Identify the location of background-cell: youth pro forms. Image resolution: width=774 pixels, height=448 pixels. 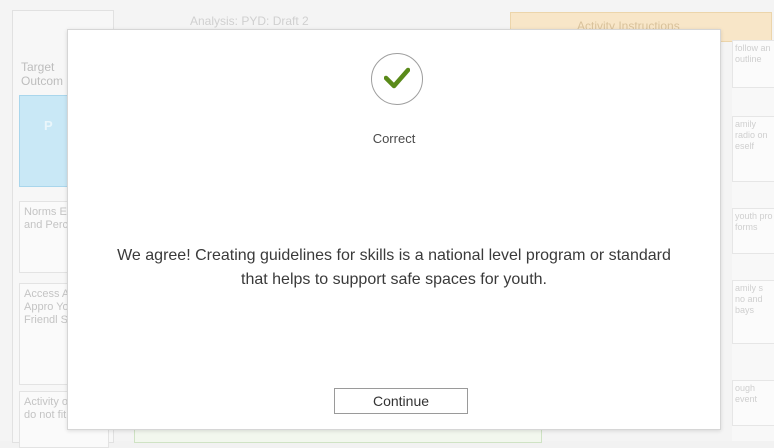
(753, 231).